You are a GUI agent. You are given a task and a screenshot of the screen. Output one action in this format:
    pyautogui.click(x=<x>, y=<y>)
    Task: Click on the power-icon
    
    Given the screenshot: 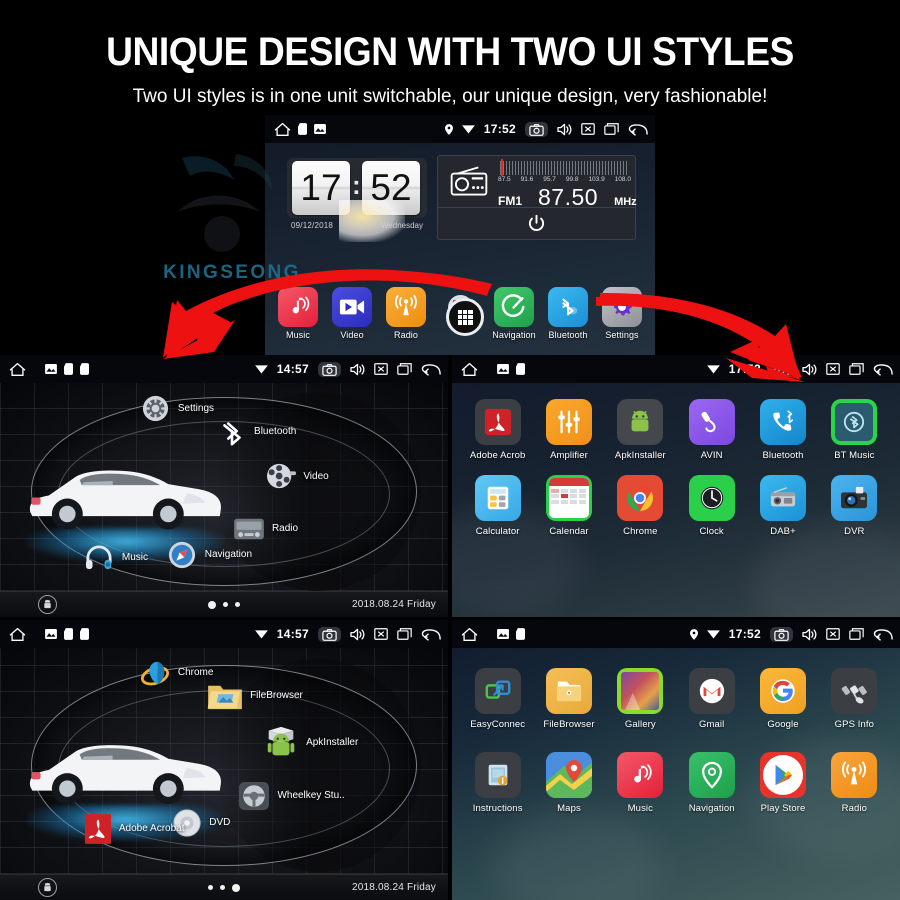 What is the action you would take?
    pyautogui.click(x=536, y=223)
    